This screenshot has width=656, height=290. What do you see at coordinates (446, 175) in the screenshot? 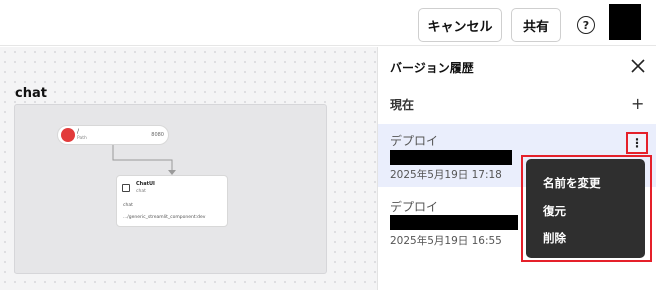
I see `version-date: 2025年5月19日 17:18` at bounding box center [446, 175].